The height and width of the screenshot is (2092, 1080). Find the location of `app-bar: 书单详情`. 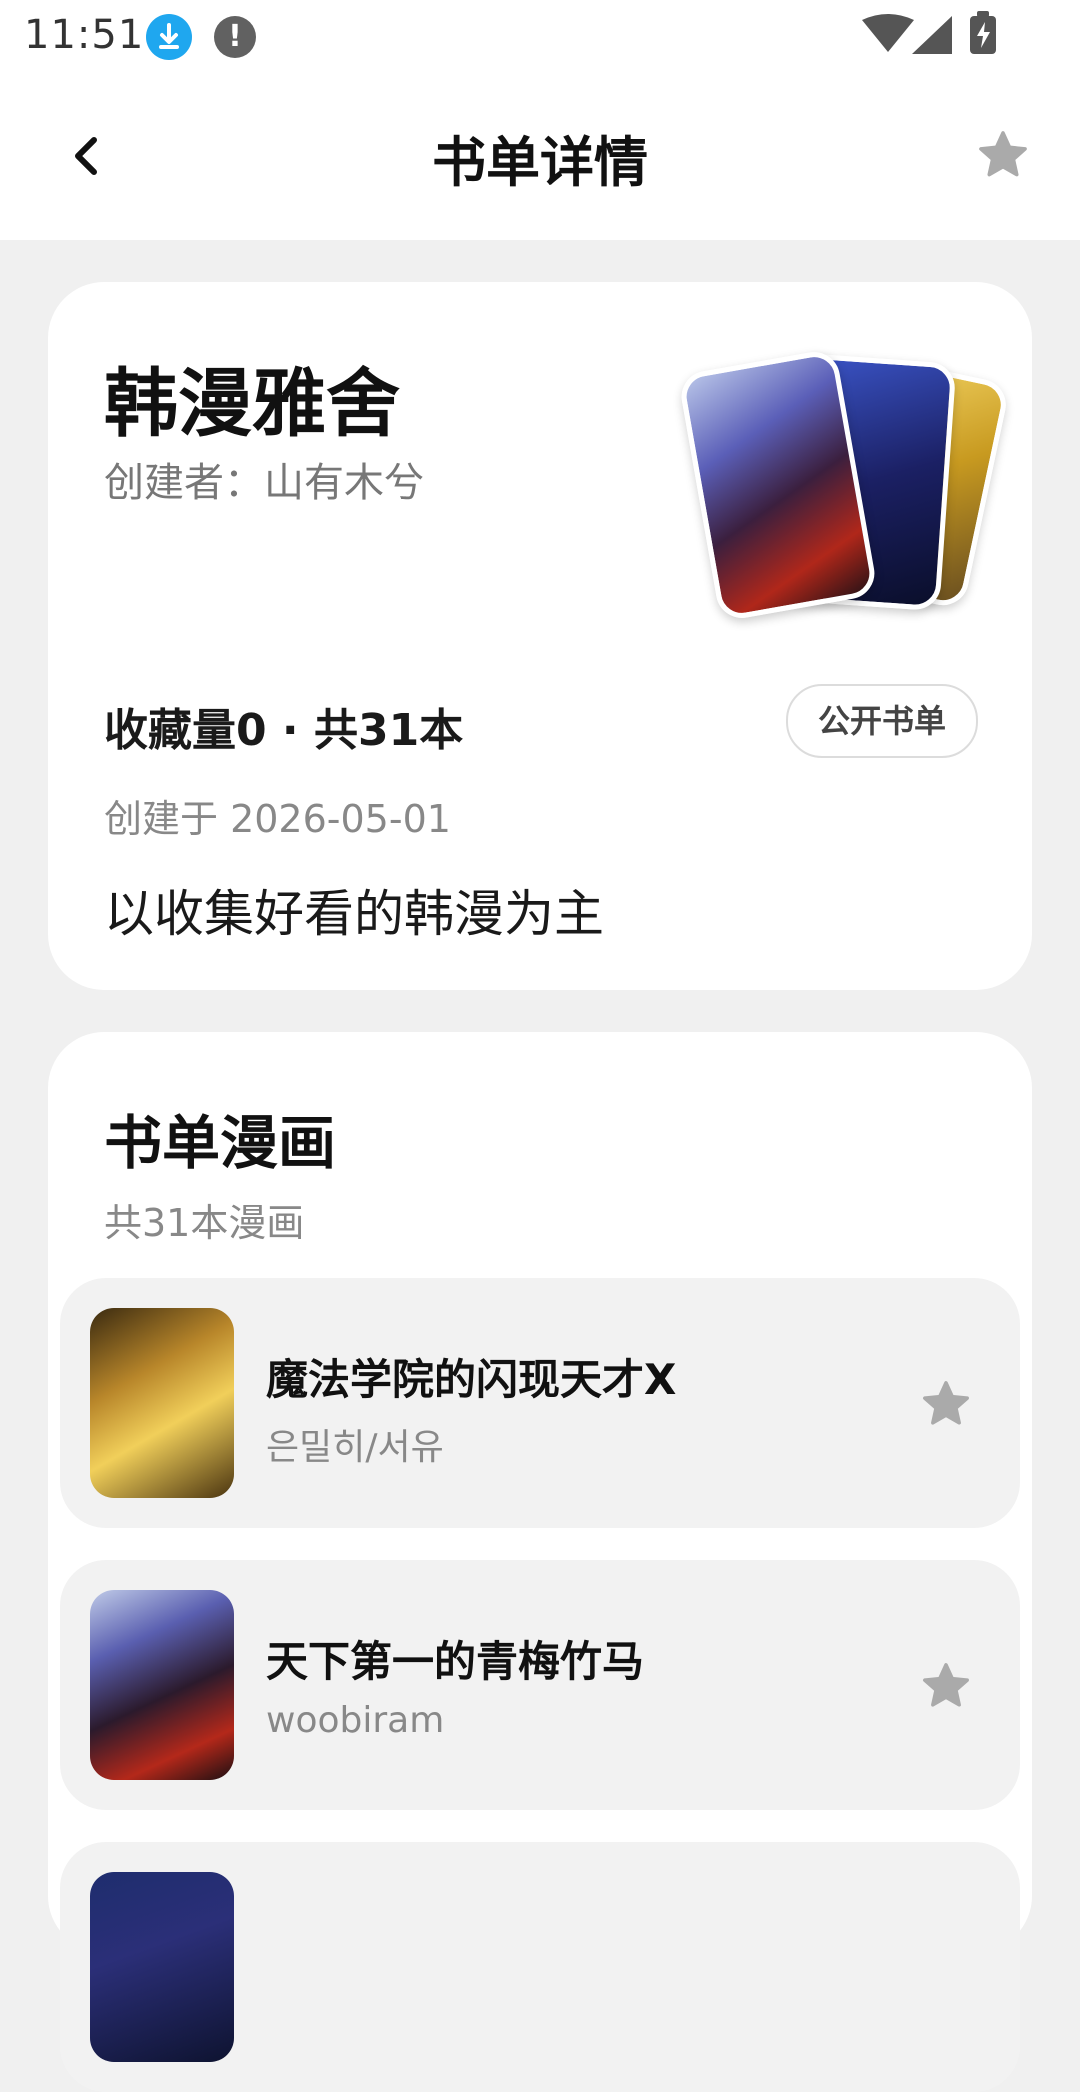

app-bar: 书单详情 is located at coordinates (540, 156).